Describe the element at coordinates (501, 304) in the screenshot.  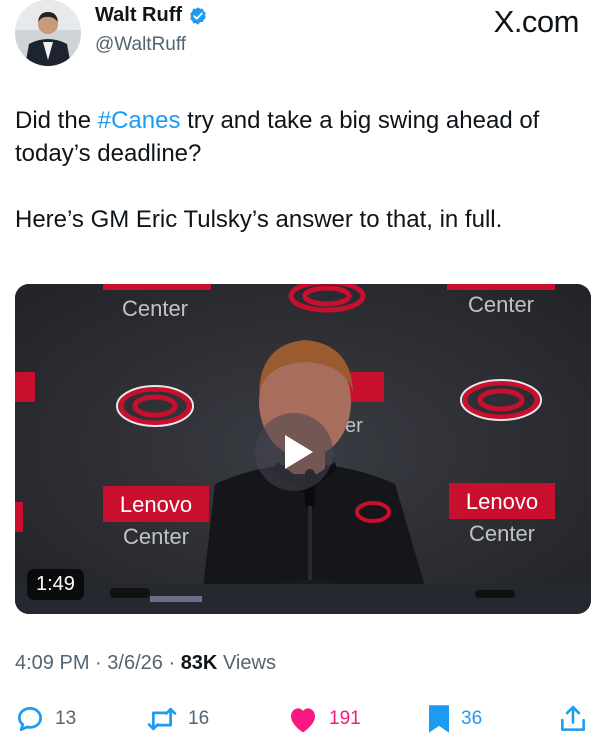
I see `banner-text-2: Center` at that location.